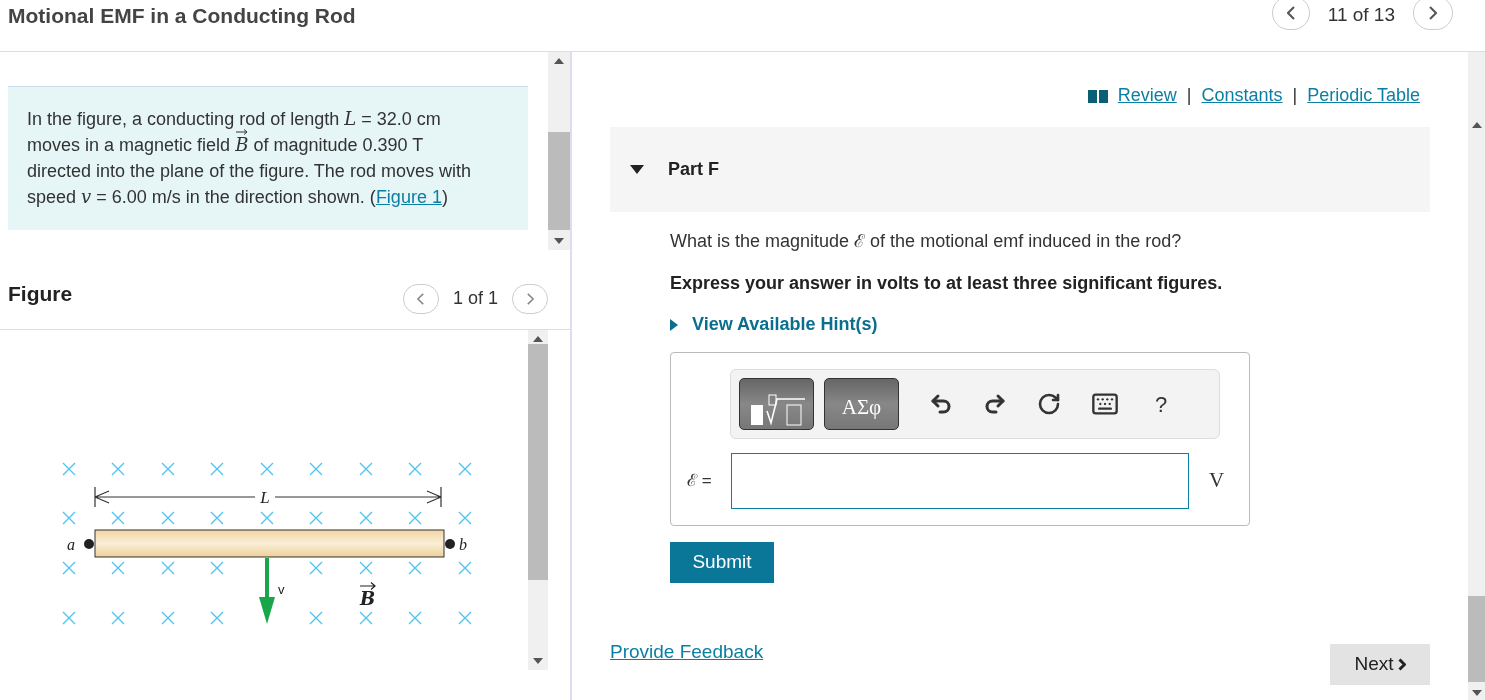  Describe the element at coordinates (1363, 95) in the screenshot. I see `periodic-table-link: Periodic Table` at that location.